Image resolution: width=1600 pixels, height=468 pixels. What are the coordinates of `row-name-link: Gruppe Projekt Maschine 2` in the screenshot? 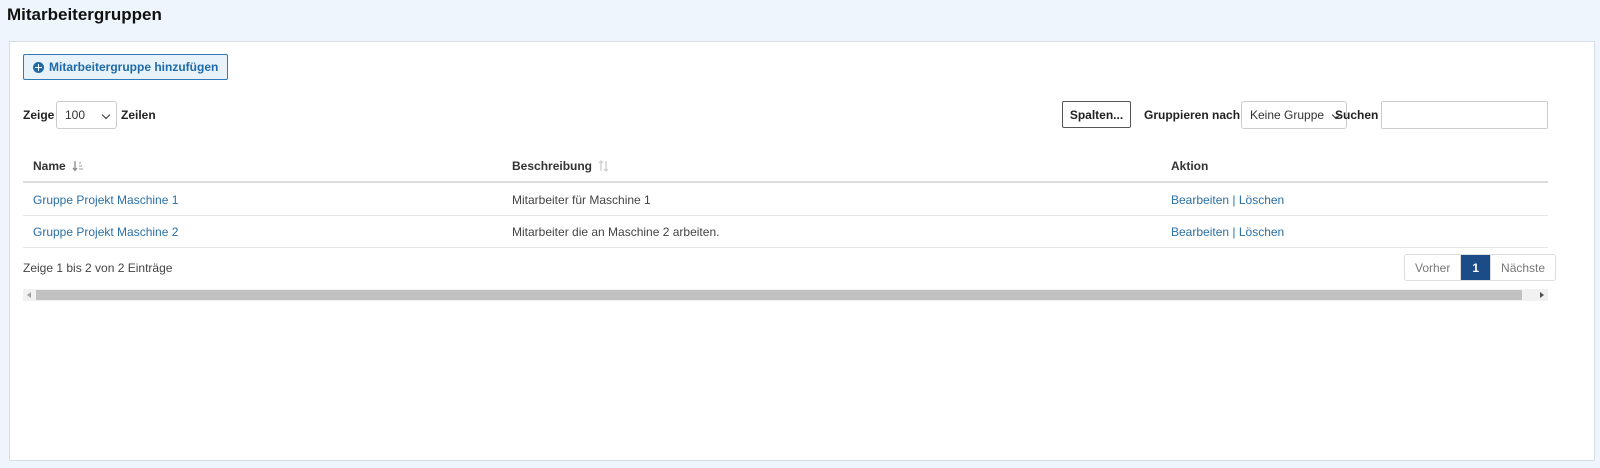 It's located at (105, 232).